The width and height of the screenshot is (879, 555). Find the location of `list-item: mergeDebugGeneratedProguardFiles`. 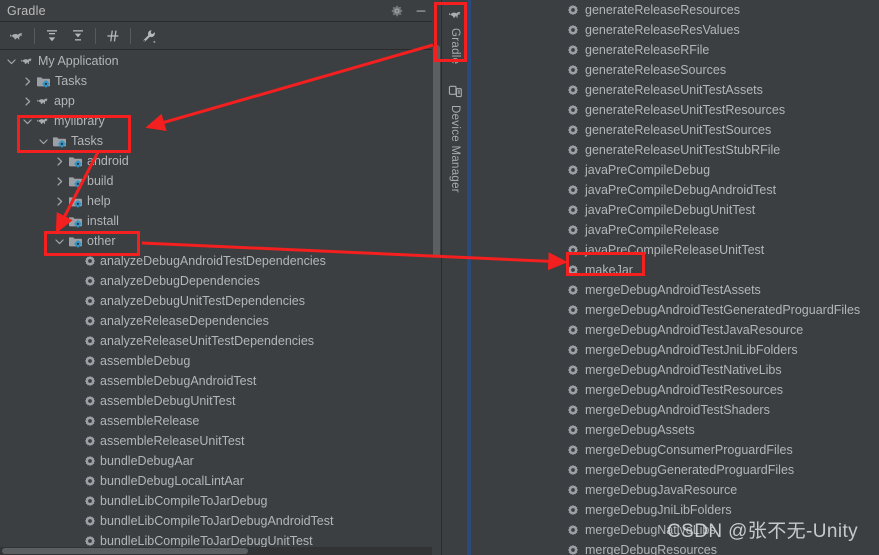

list-item: mergeDebugGeneratedProguardFiles is located at coordinates (675, 470).